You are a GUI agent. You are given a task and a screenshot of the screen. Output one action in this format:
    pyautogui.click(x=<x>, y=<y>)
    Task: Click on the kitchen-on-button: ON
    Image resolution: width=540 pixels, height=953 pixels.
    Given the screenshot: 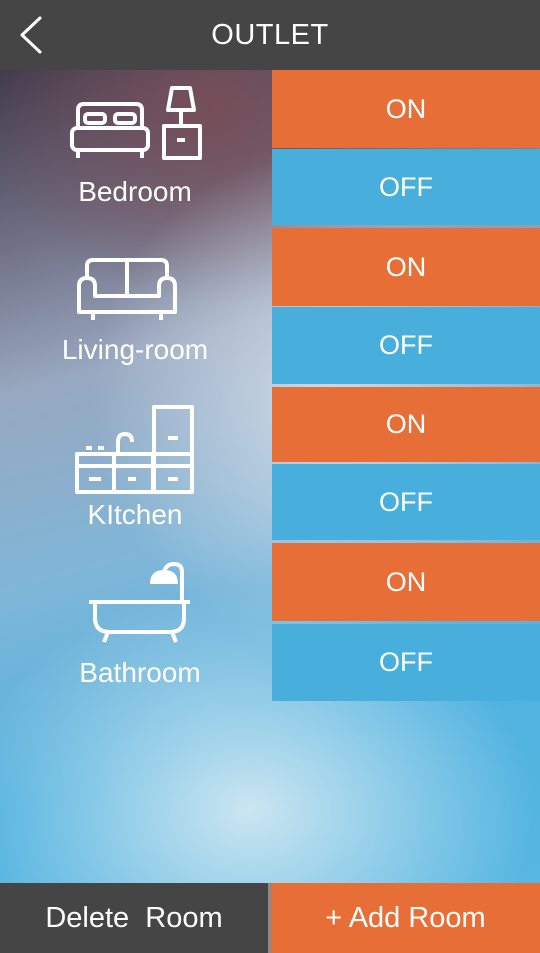 What is the action you would take?
    pyautogui.click(x=406, y=424)
    